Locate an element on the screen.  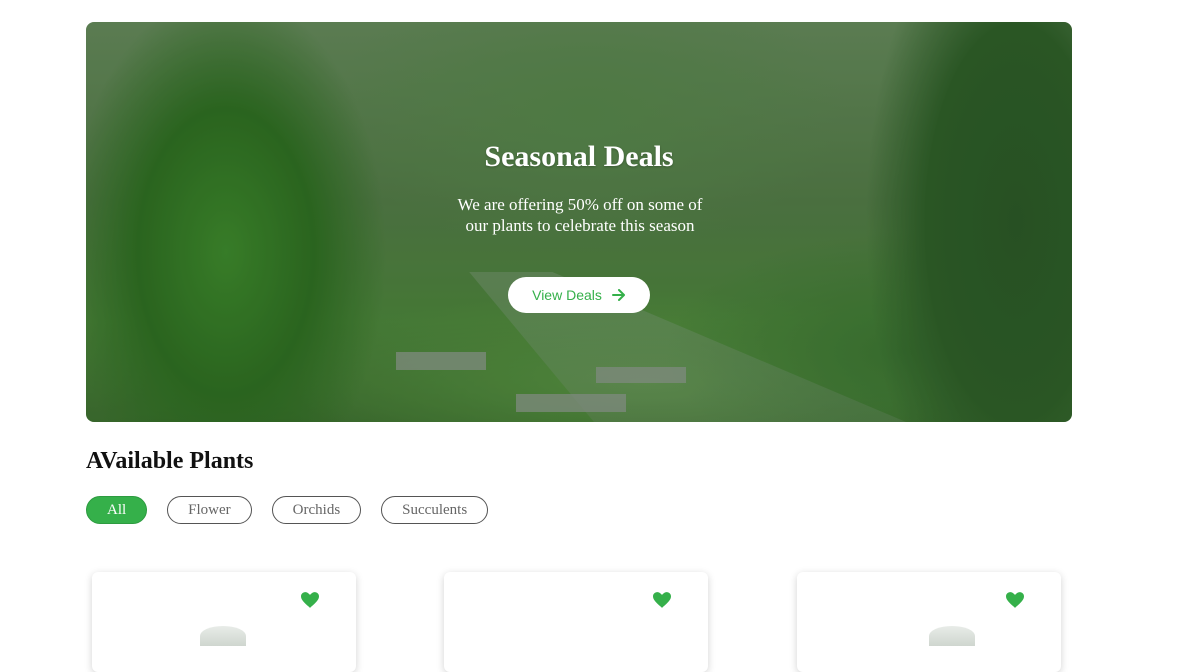
filter-all-chip: All is located at coordinates (117, 510).